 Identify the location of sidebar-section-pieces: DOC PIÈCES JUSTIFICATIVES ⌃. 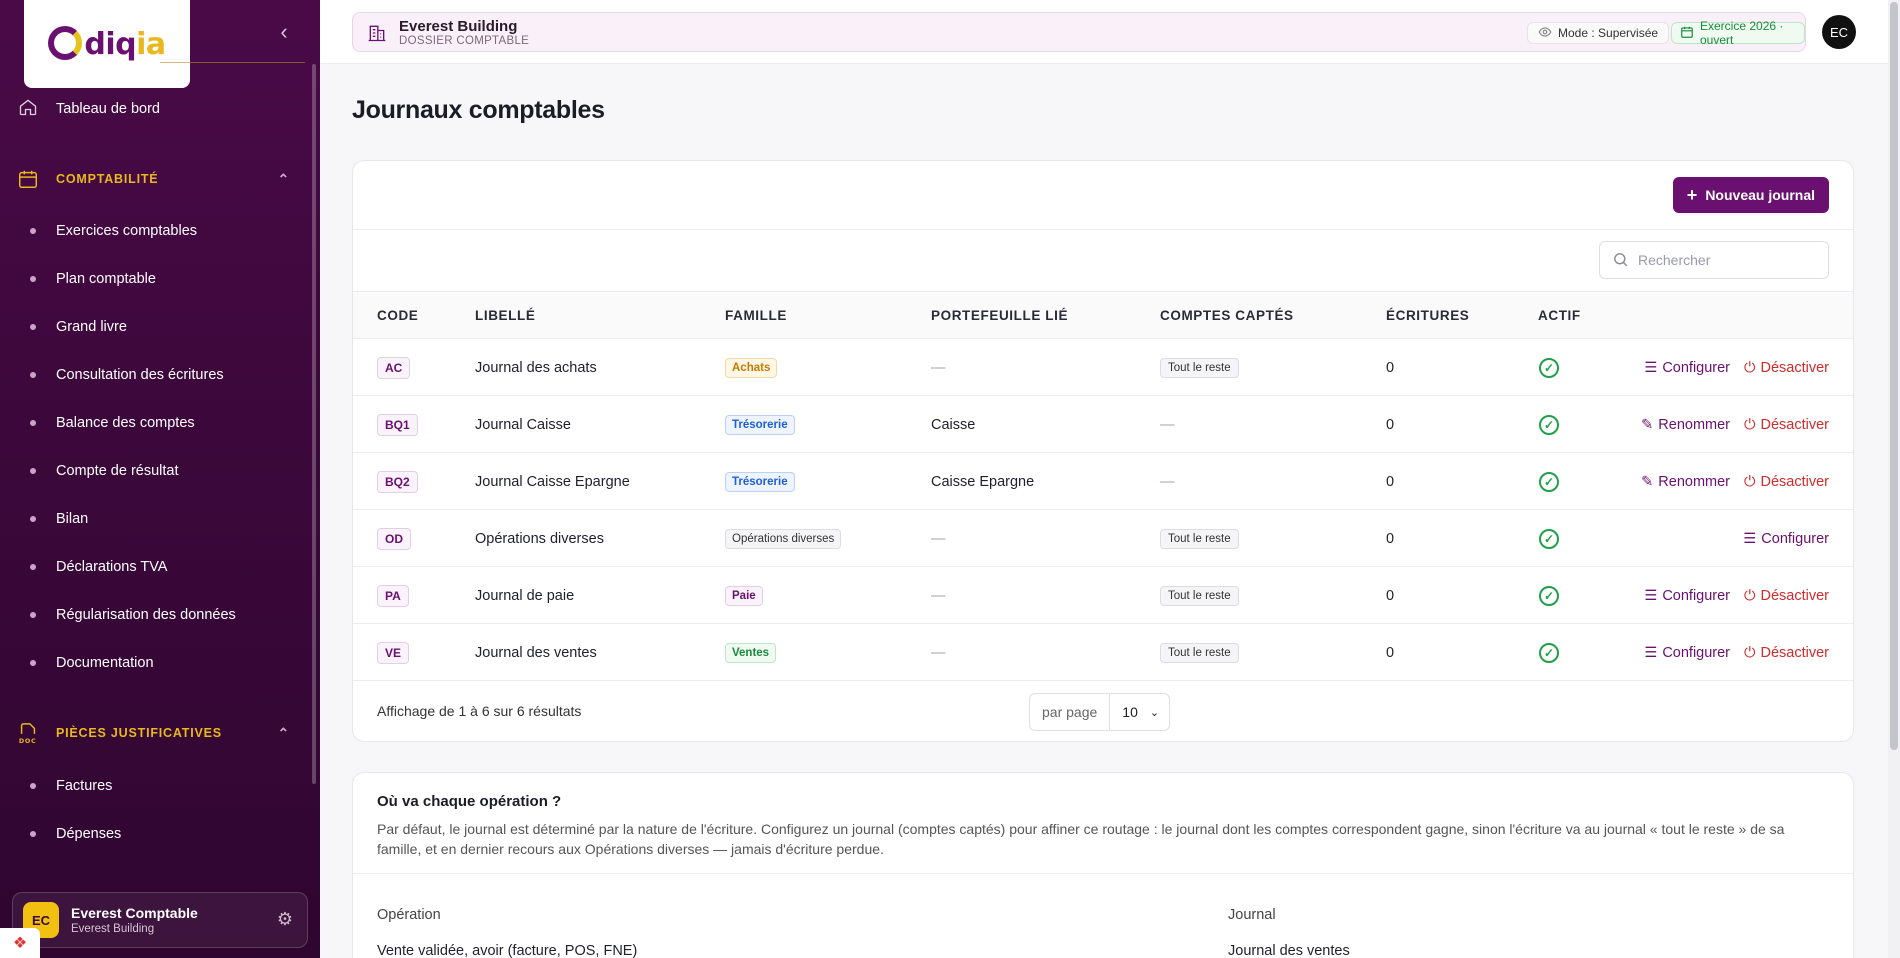
(158, 733).